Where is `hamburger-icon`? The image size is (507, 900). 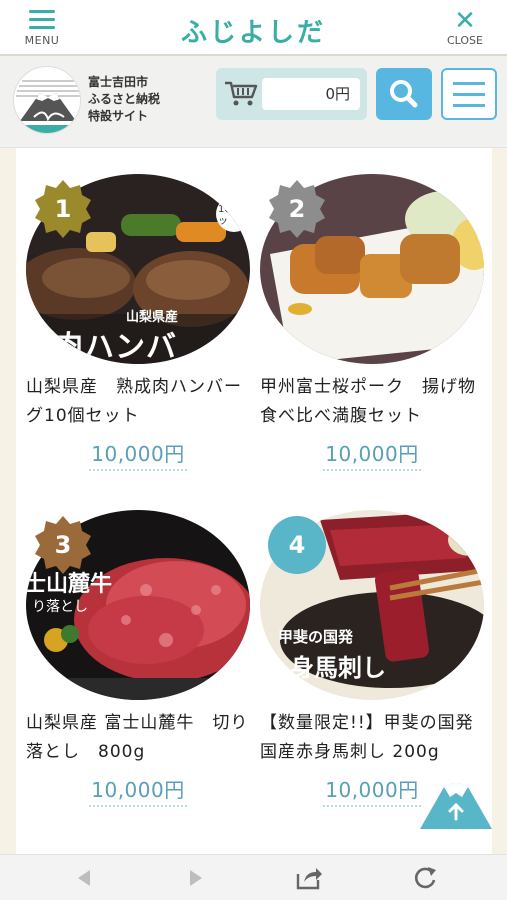
hamburger-icon is located at coordinates (469, 94).